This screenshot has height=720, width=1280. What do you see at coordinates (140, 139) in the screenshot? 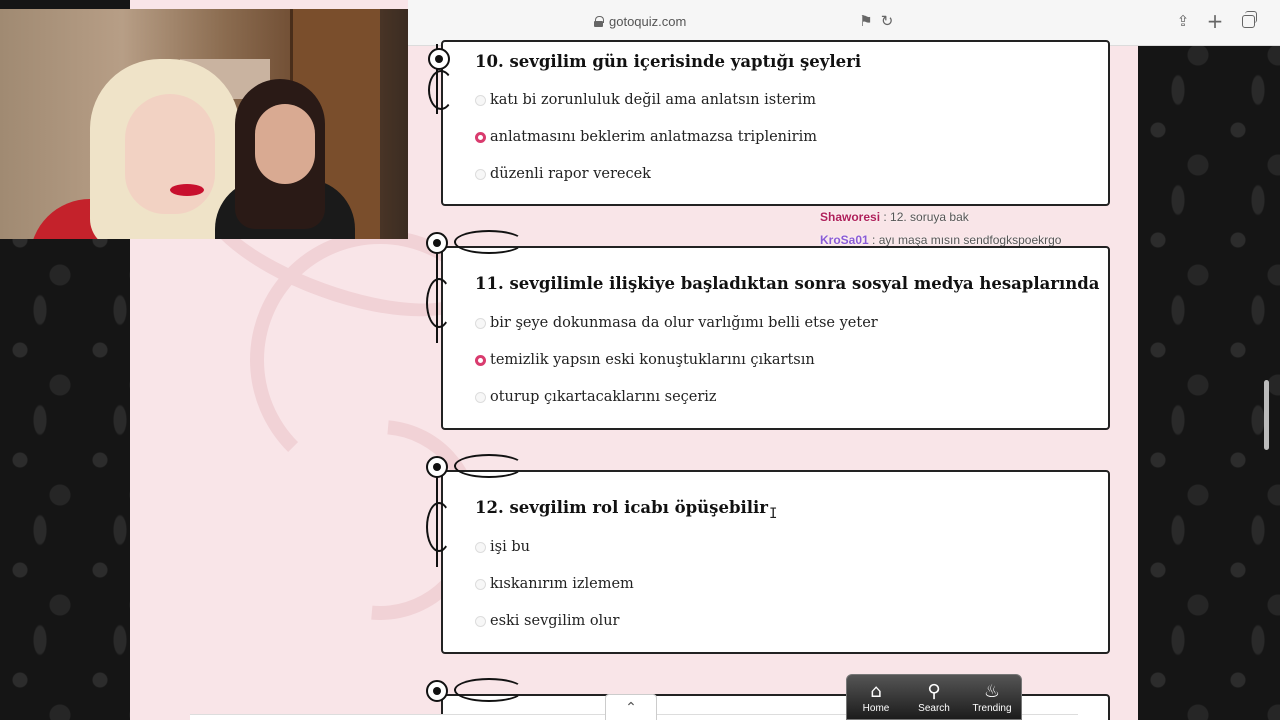
I see `webcam-person-left` at bounding box center [140, 139].